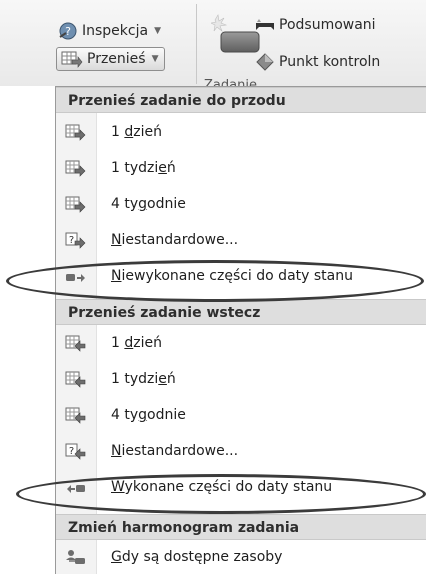  I want to click on inspekcja-button: ? Inspekcja ▼, so click(109, 31).